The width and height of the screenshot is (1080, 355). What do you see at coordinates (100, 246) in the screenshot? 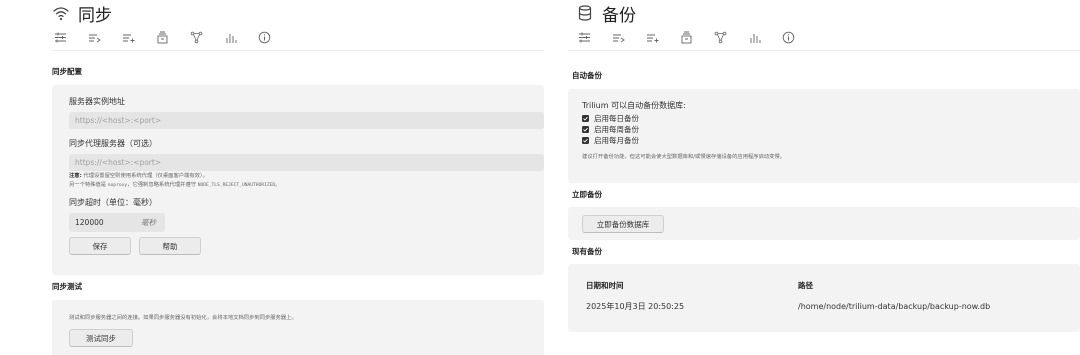
I see `save-button: 保存` at bounding box center [100, 246].